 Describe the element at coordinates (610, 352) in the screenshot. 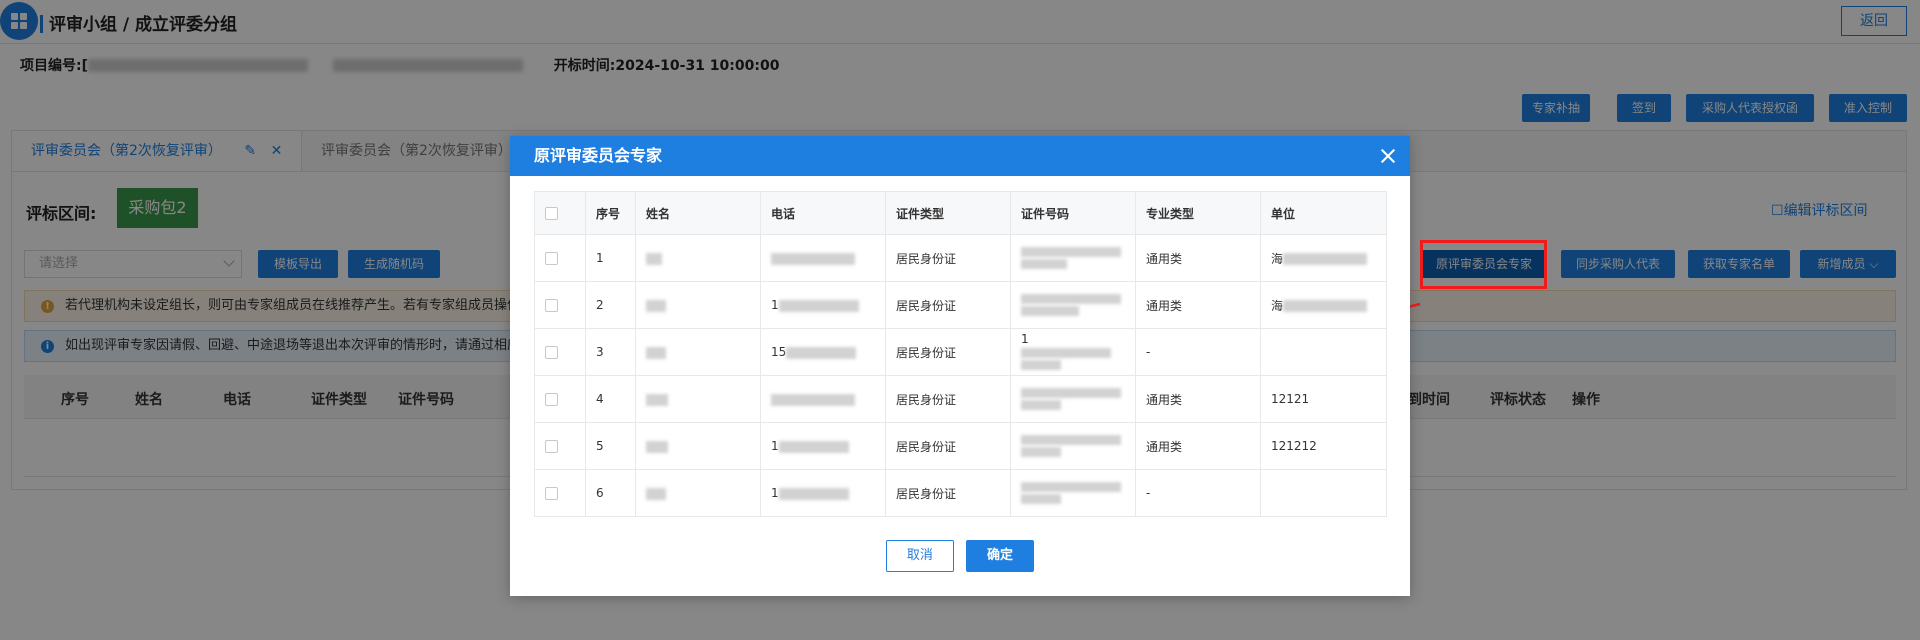

I see `cell-no: 3` at that location.